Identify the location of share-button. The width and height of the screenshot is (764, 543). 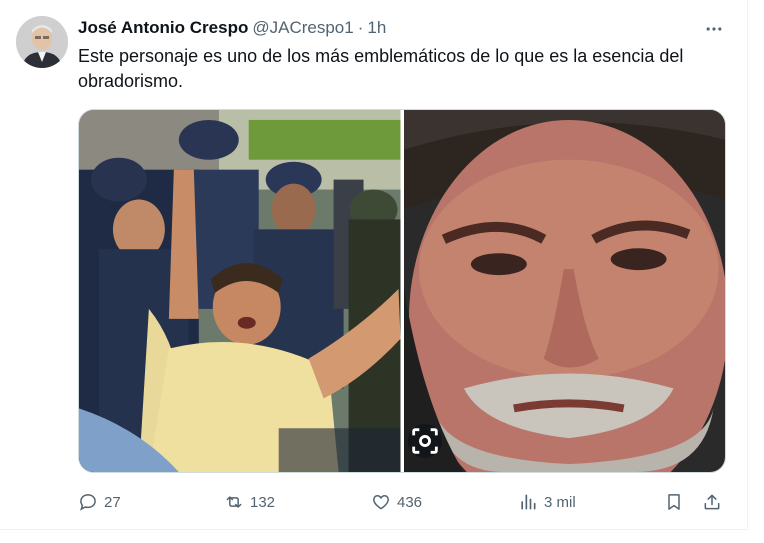
(712, 502).